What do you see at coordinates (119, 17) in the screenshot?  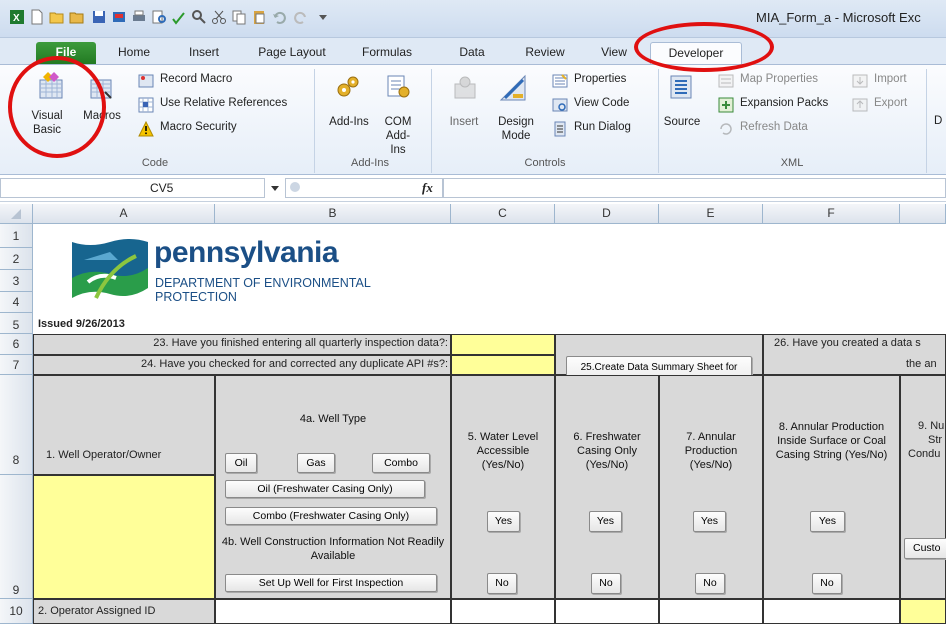 I see `email-icon` at bounding box center [119, 17].